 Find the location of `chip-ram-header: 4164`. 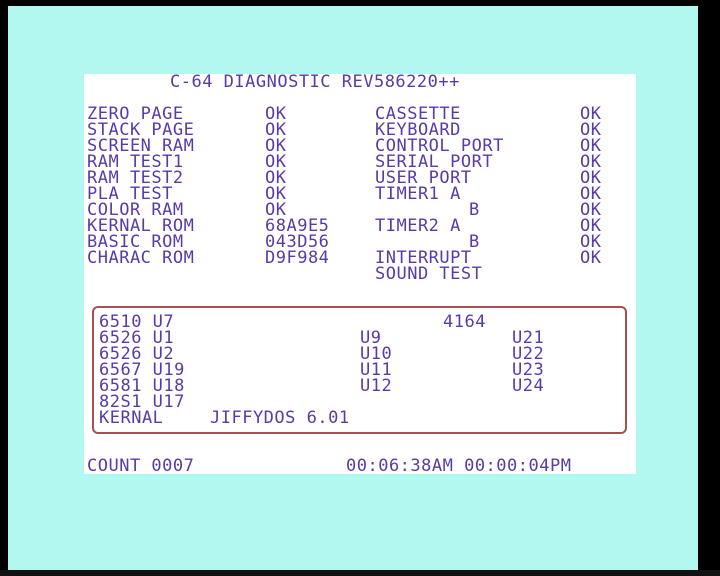

chip-ram-header: 4164 is located at coordinates (464, 322).